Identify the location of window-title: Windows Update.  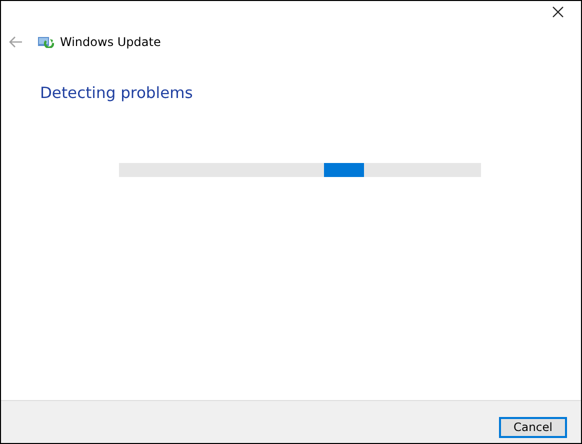
(110, 42).